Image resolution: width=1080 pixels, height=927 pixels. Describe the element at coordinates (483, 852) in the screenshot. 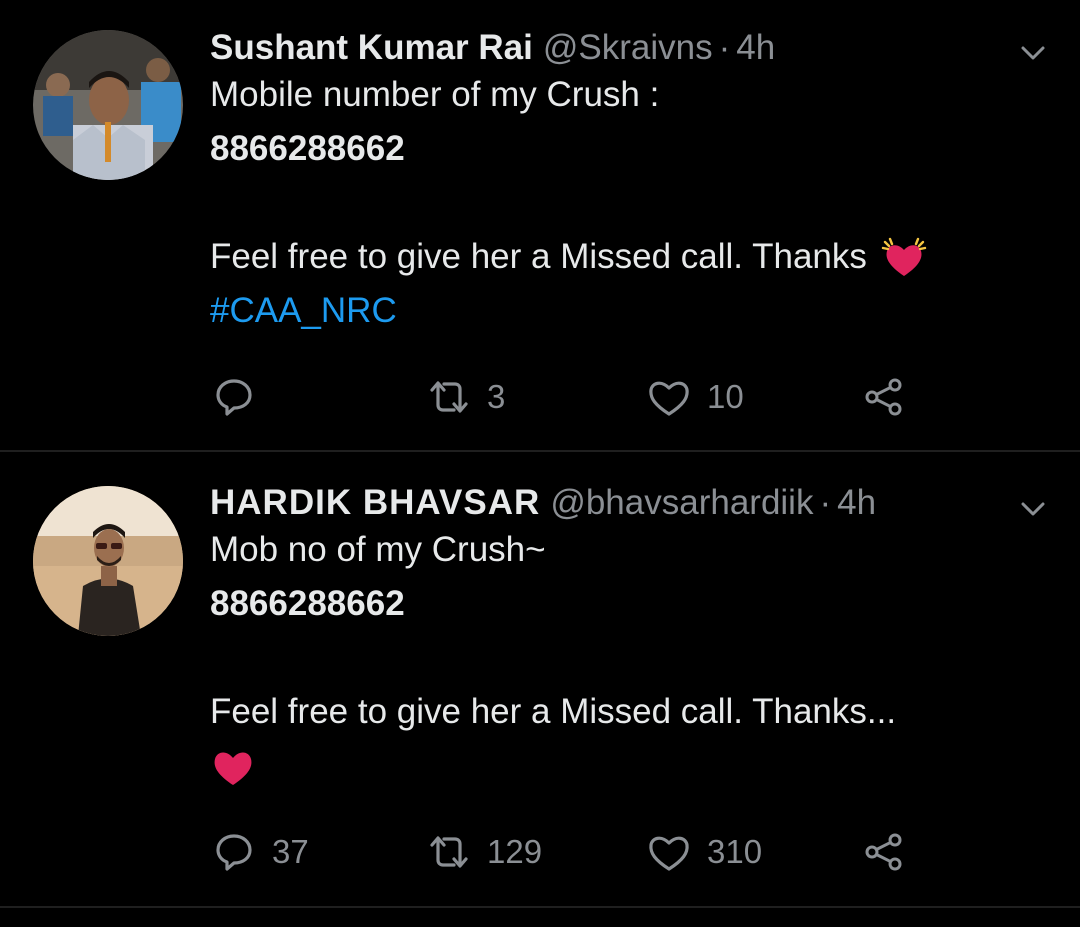

I see `retweet-button: 129` at that location.